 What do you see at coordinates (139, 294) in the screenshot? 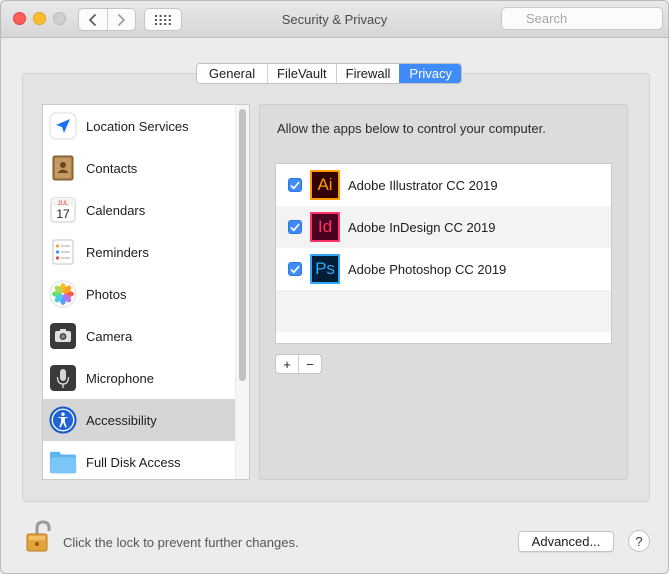
I see `sidebar-item-photos: Photos` at bounding box center [139, 294].